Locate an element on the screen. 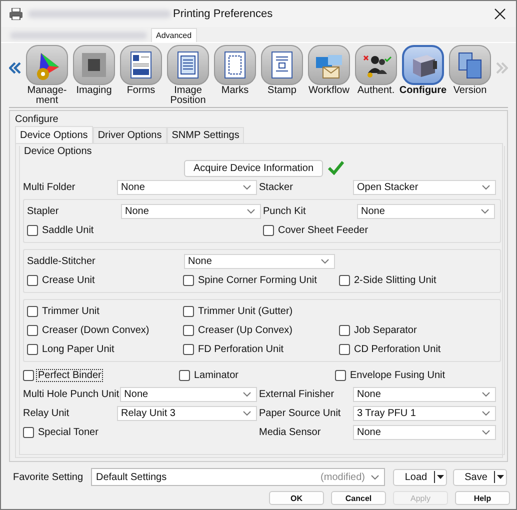 The height and width of the screenshot is (510, 517). tab: SNMP Settings is located at coordinates (205, 135).